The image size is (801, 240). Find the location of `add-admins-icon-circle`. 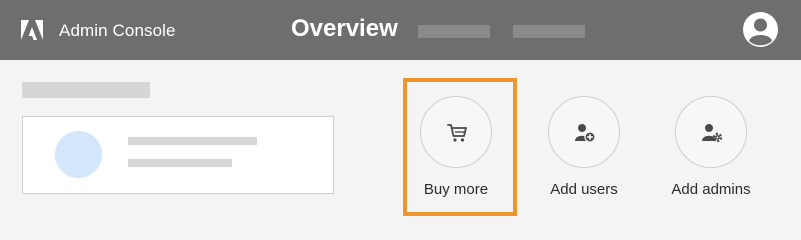

add-admins-icon-circle is located at coordinates (711, 132).